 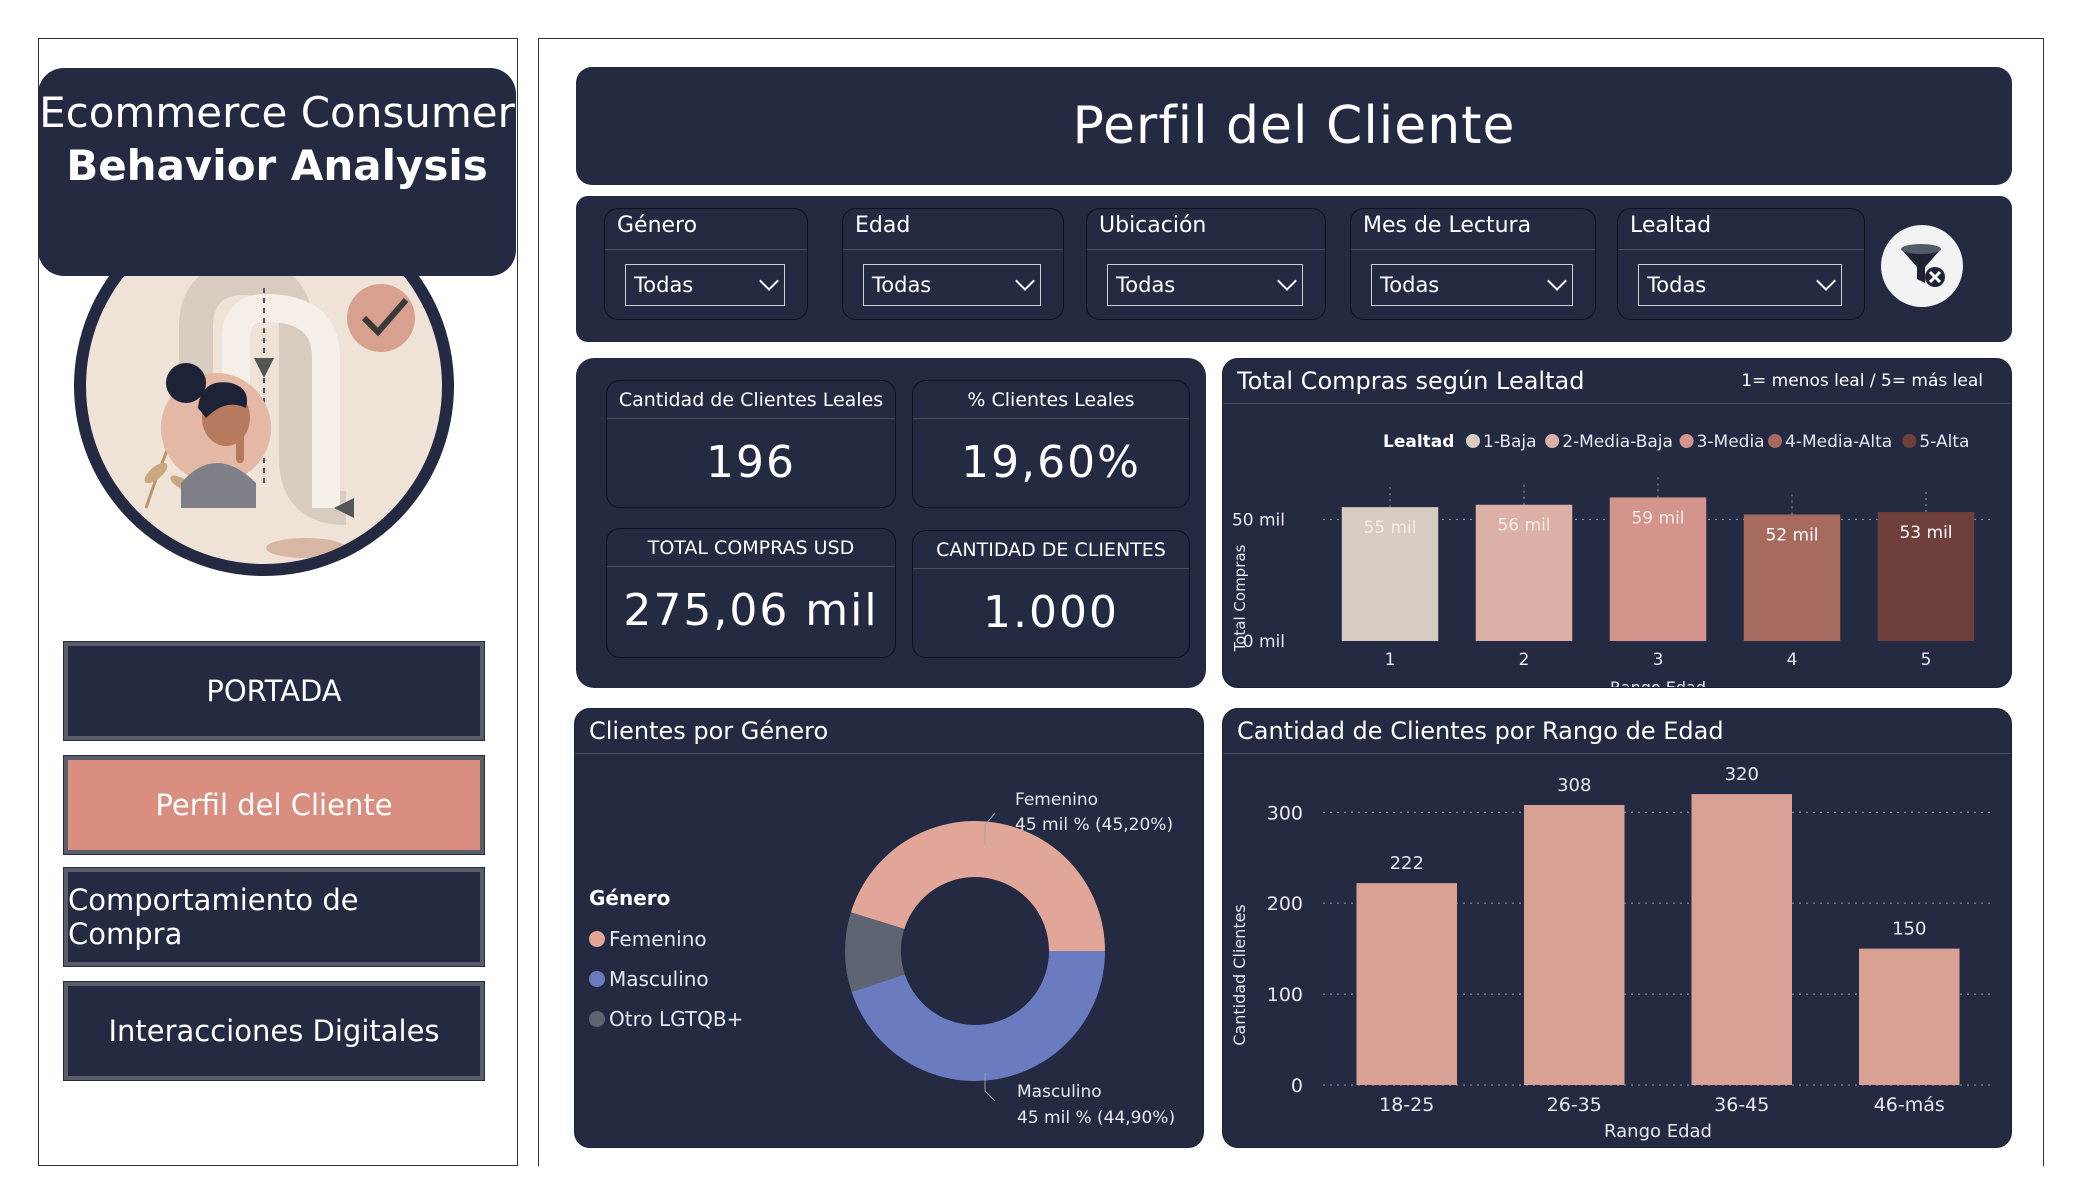 I want to click on legend-item: Masculino, so click(x=659, y=979).